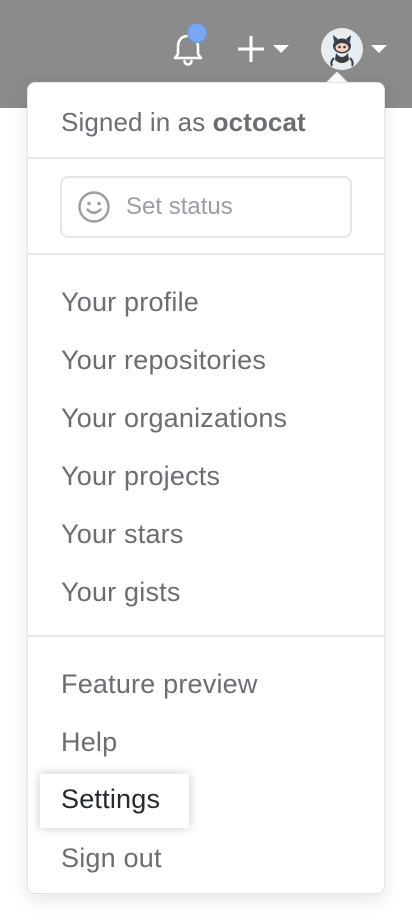 Image resolution: width=412 pixels, height=922 pixels. I want to click on settings-highlight: Settings, so click(114, 801).